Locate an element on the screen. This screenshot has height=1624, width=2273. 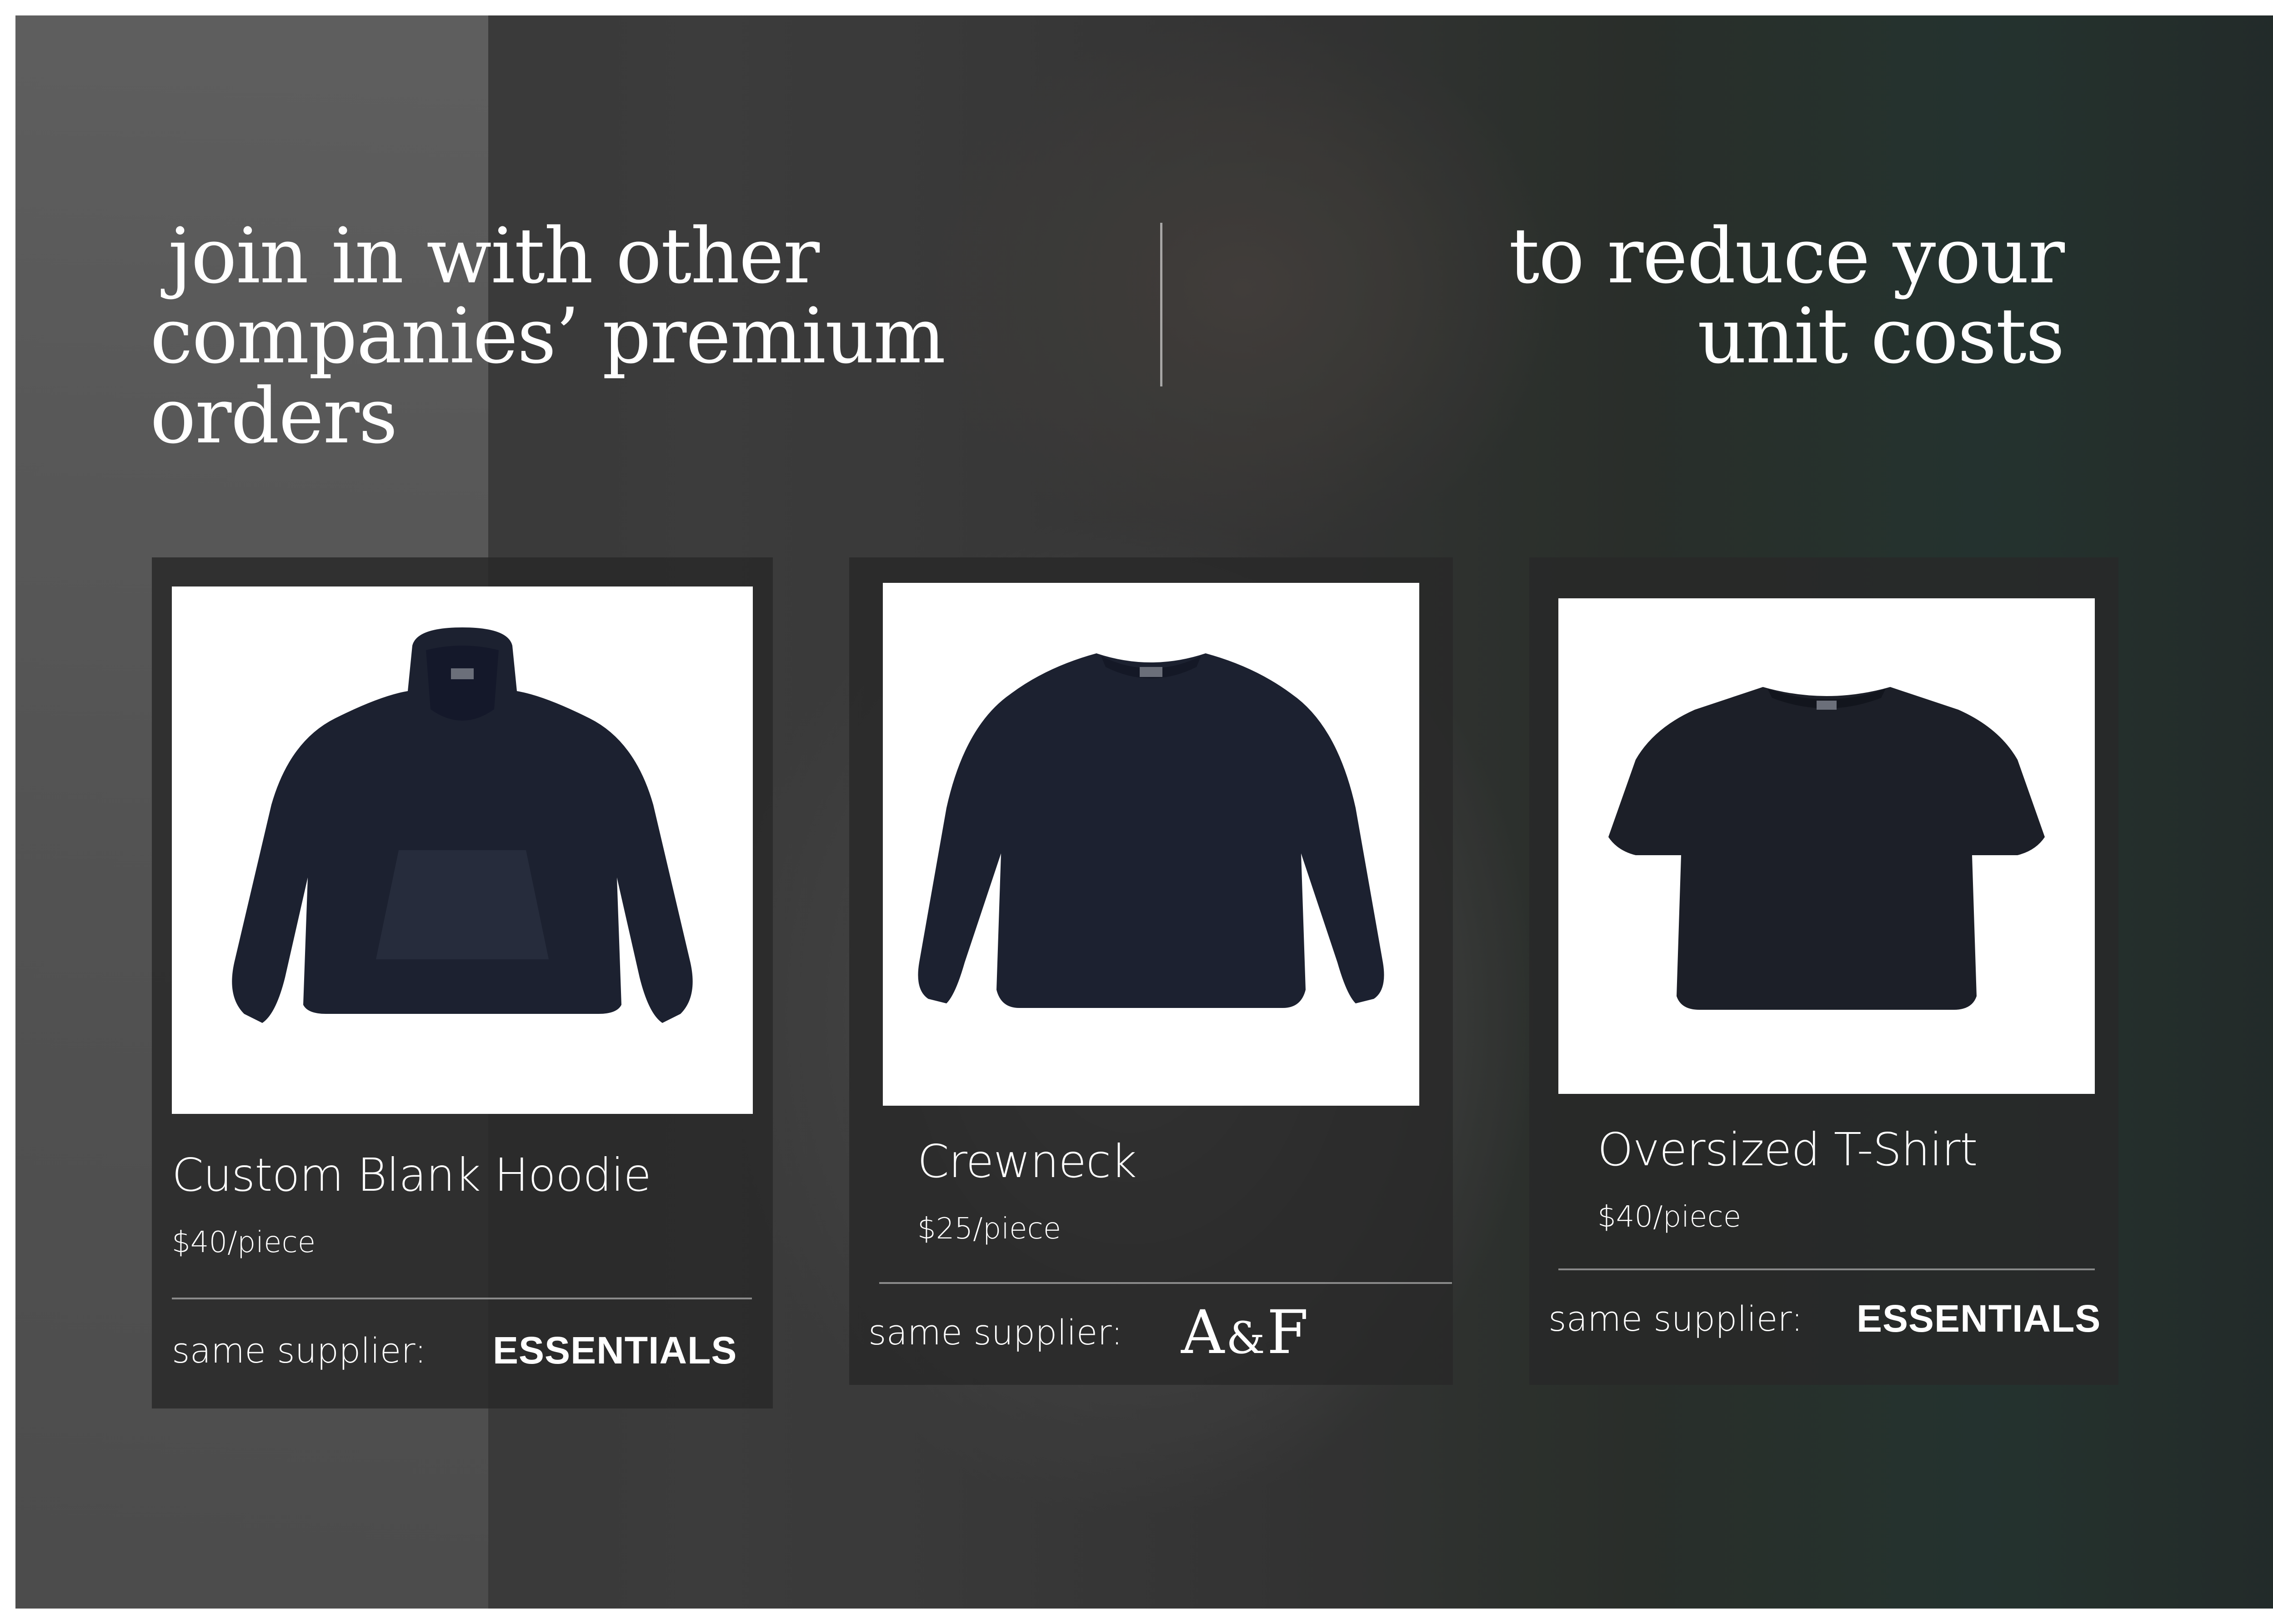
crewneck-icon is located at coordinates (1151, 830).